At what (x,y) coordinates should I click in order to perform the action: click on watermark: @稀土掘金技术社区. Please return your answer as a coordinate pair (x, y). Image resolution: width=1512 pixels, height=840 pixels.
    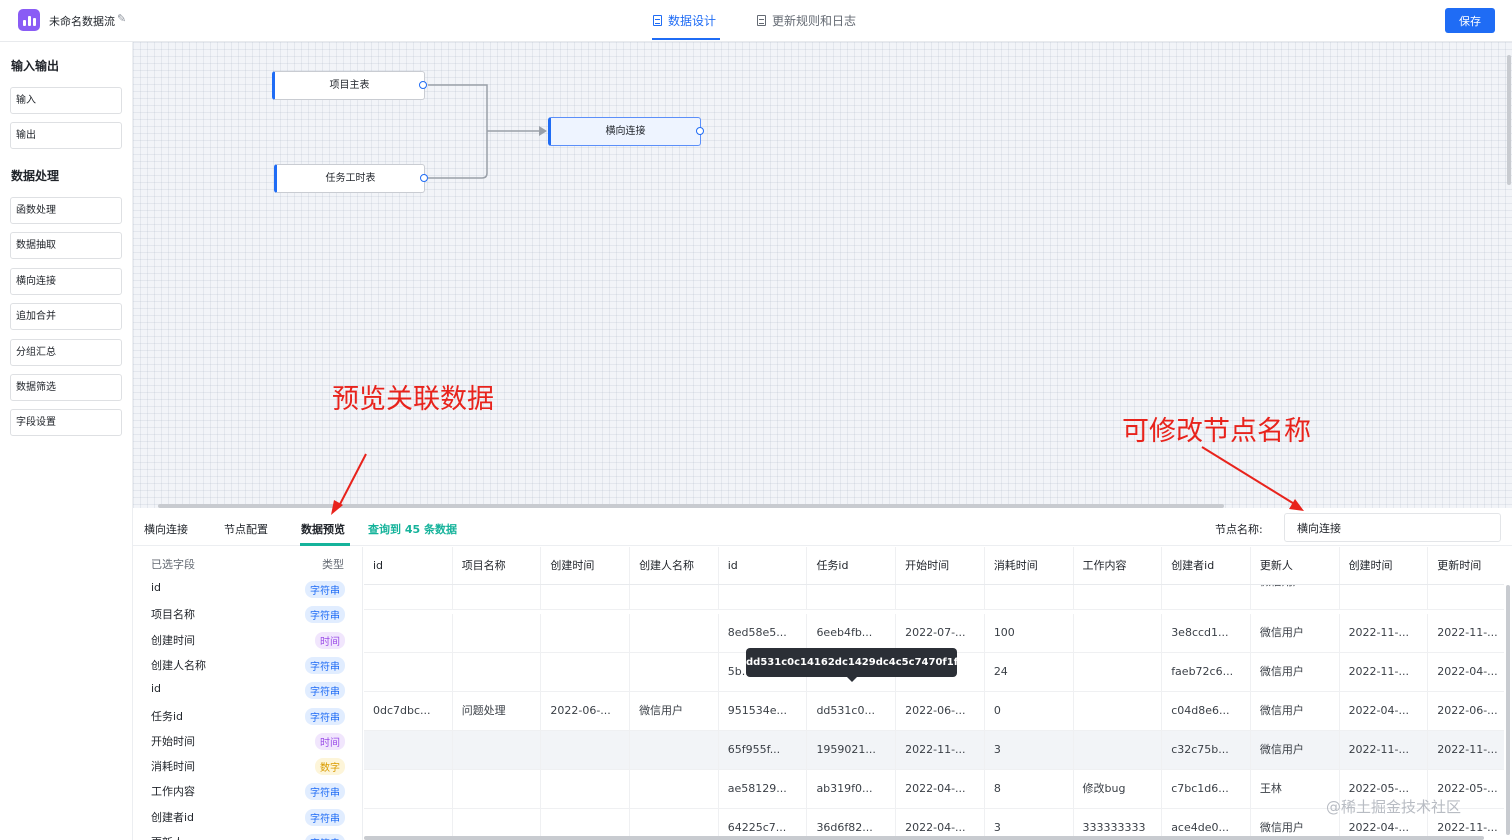
    Looking at the image, I should click on (1394, 807).